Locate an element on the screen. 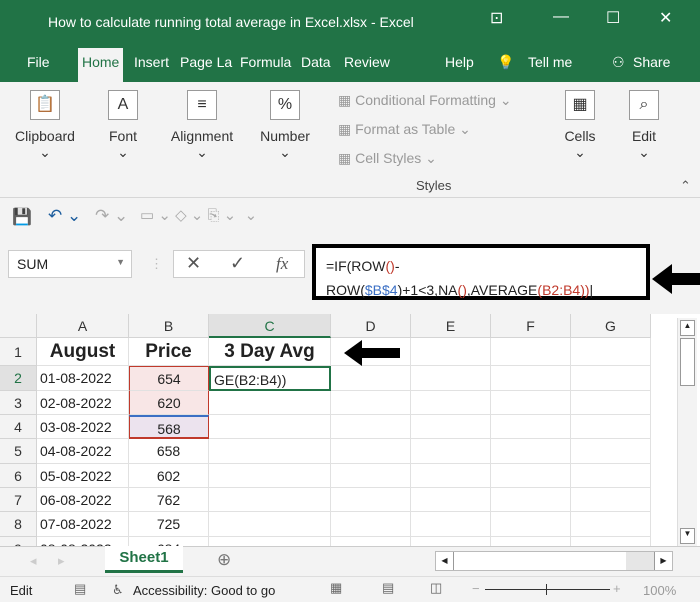  sheet-tab-sheet1: Sheet1 is located at coordinates (144, 559).